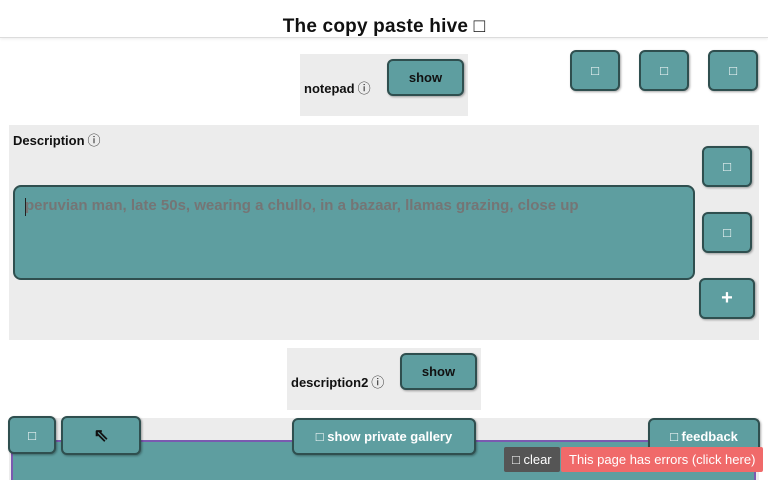 This screenshot has height=480, width=768. Describe the element at coordinates (49, 140) in the screenshot. I see `description-label-text: Description` at that location.